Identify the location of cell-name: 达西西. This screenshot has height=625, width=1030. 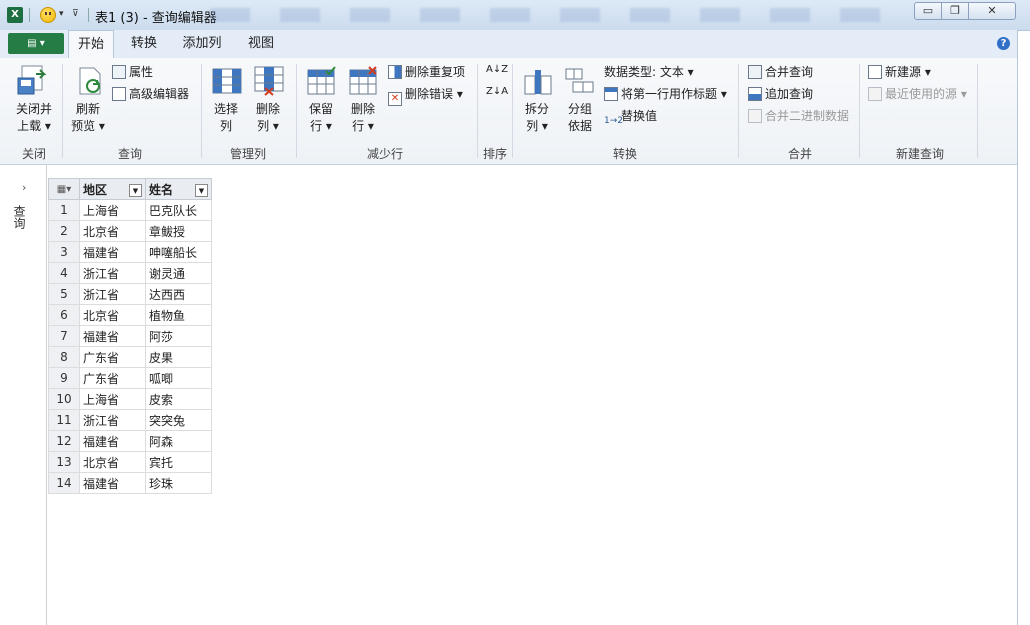
(178, 294).